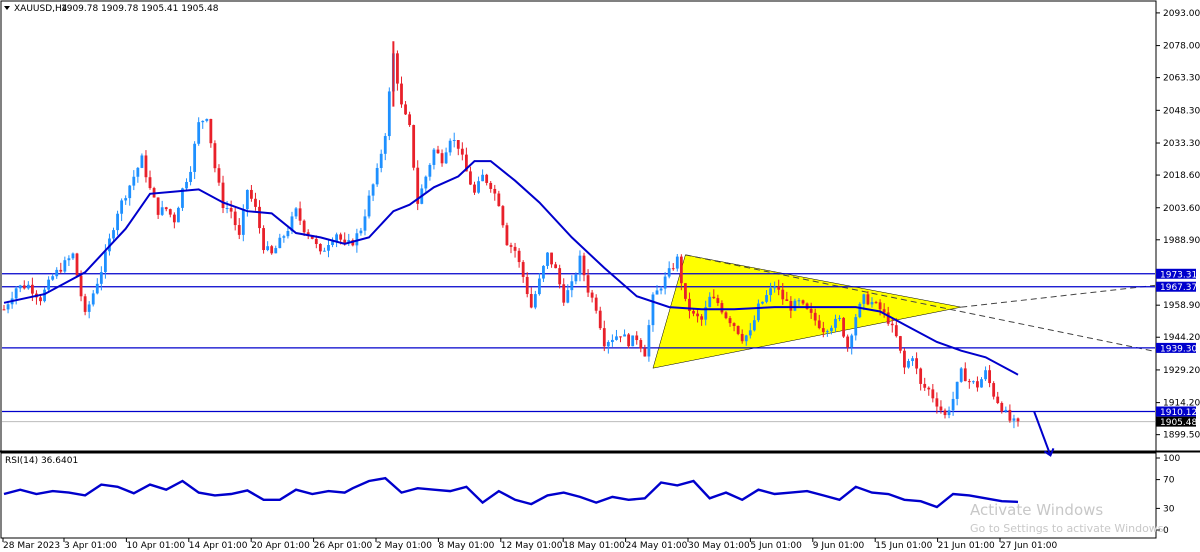 Image resolution: width=1200 pixels, height=552 pixels. What do you see at coordinates (343, 546) in the screenshot?
I see `time-tick-label: 26 Apr 01:00` at bounding box center [343, 546].